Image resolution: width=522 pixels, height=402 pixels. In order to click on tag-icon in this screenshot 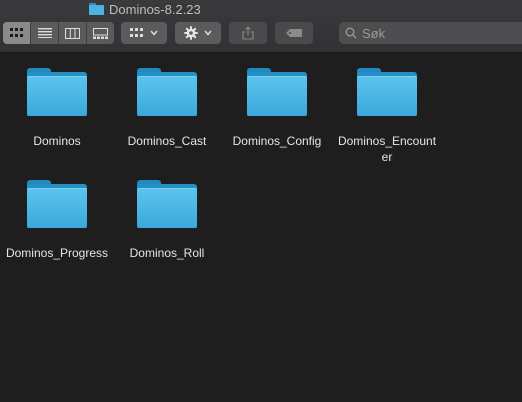, I will do `click(294, 33)`.